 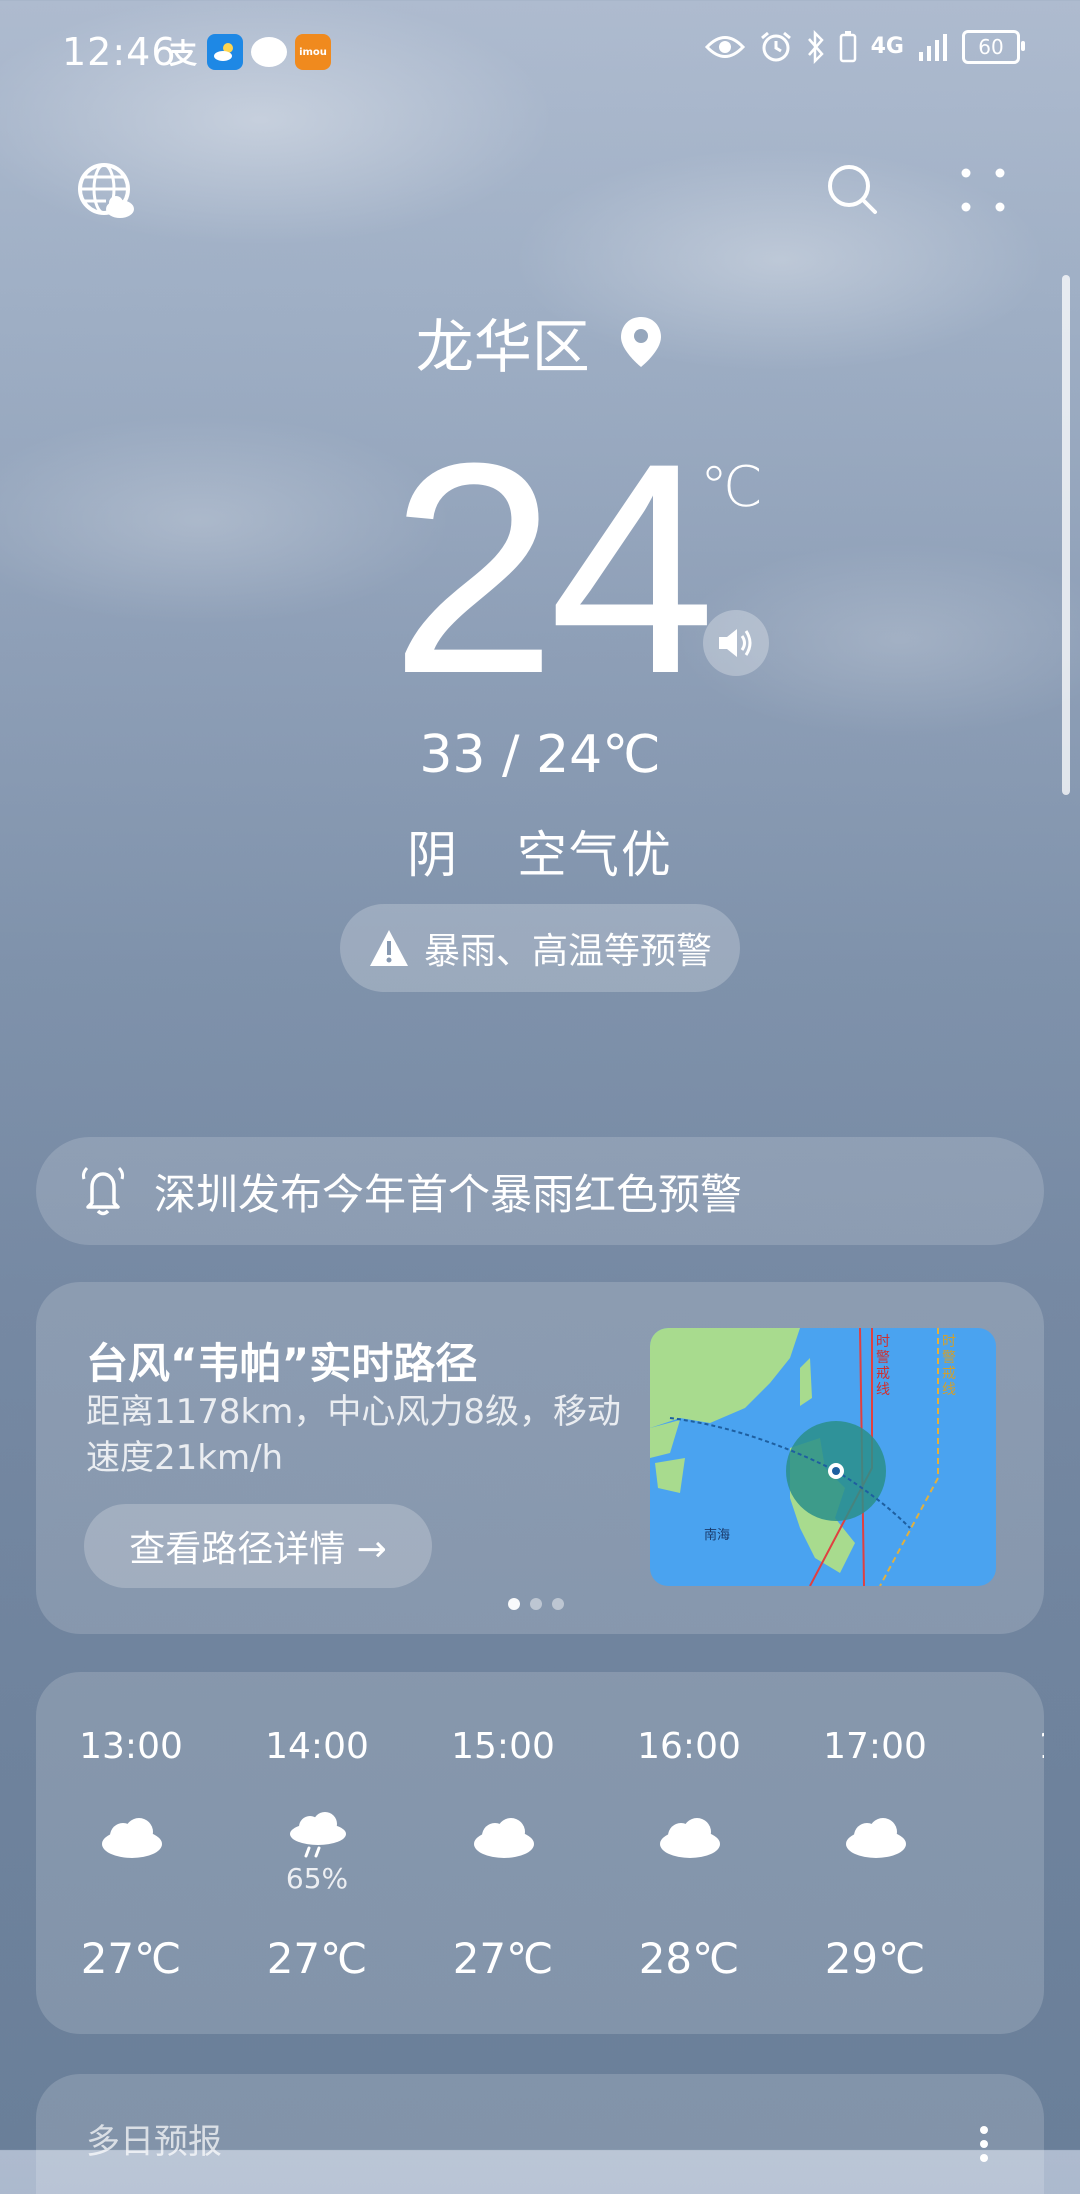 I want to click on city-name: 龙华区, so click(x=502, y=347).